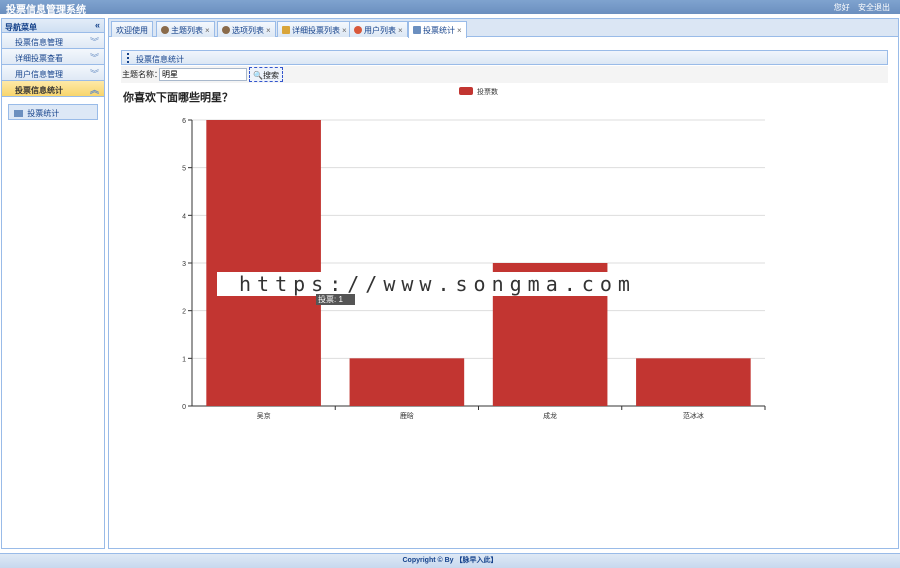  Describe the element at coordinates (39, 42) in the screenshot. I see `sidebar-item-label: 投票信息管理` at that location.